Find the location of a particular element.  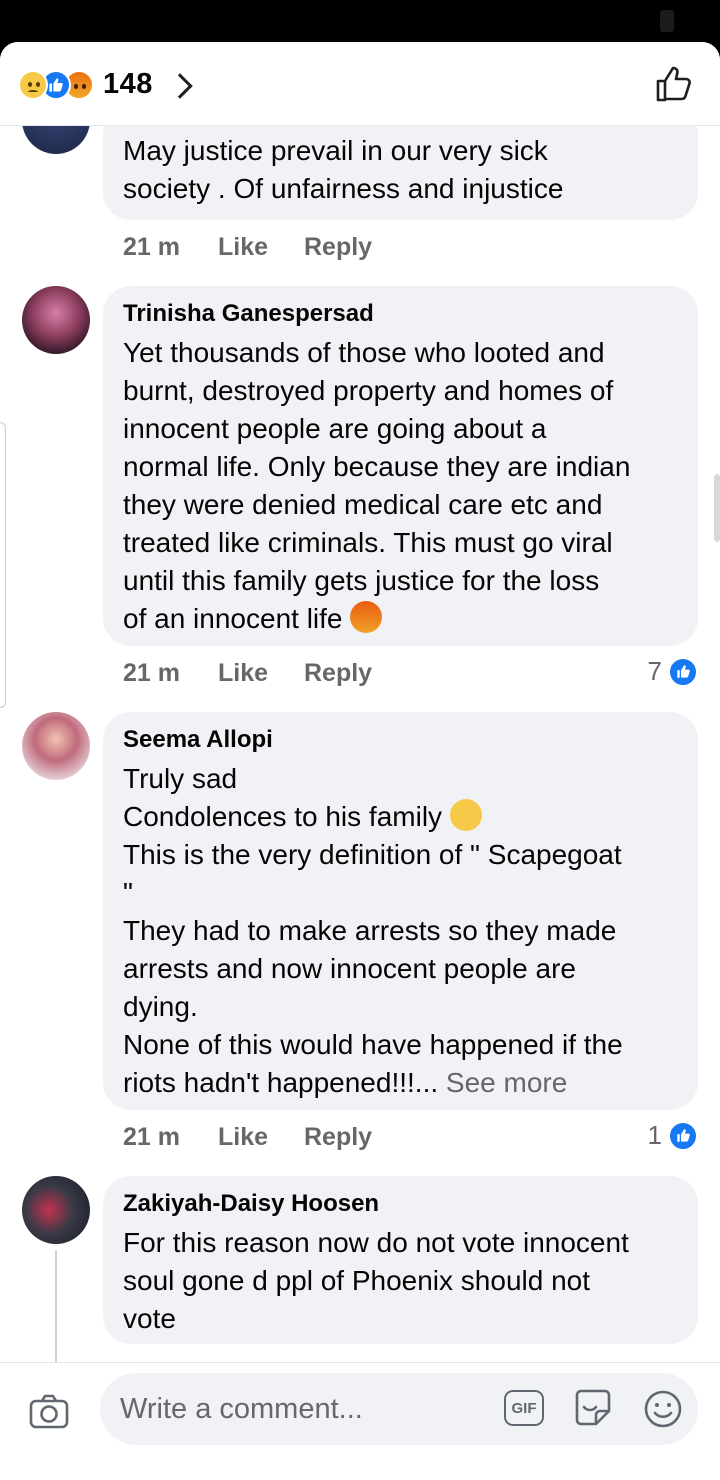

comment-composer: Write a comment... GIF is located at coordinates (360, 1421).